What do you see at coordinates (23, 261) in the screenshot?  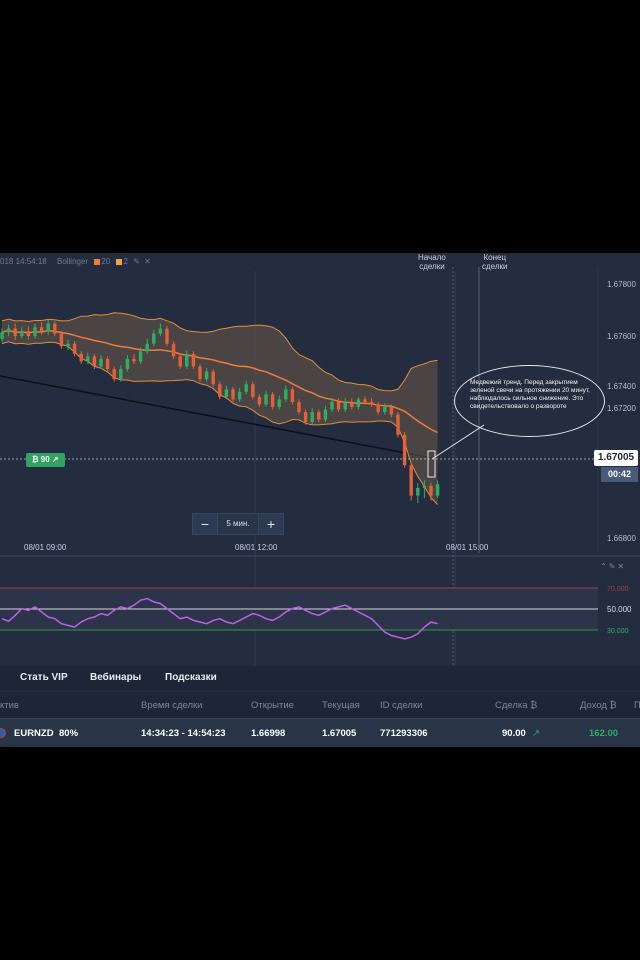 I see `chart-datetime: 018 14:54:18` at bounding box center [23, 261].